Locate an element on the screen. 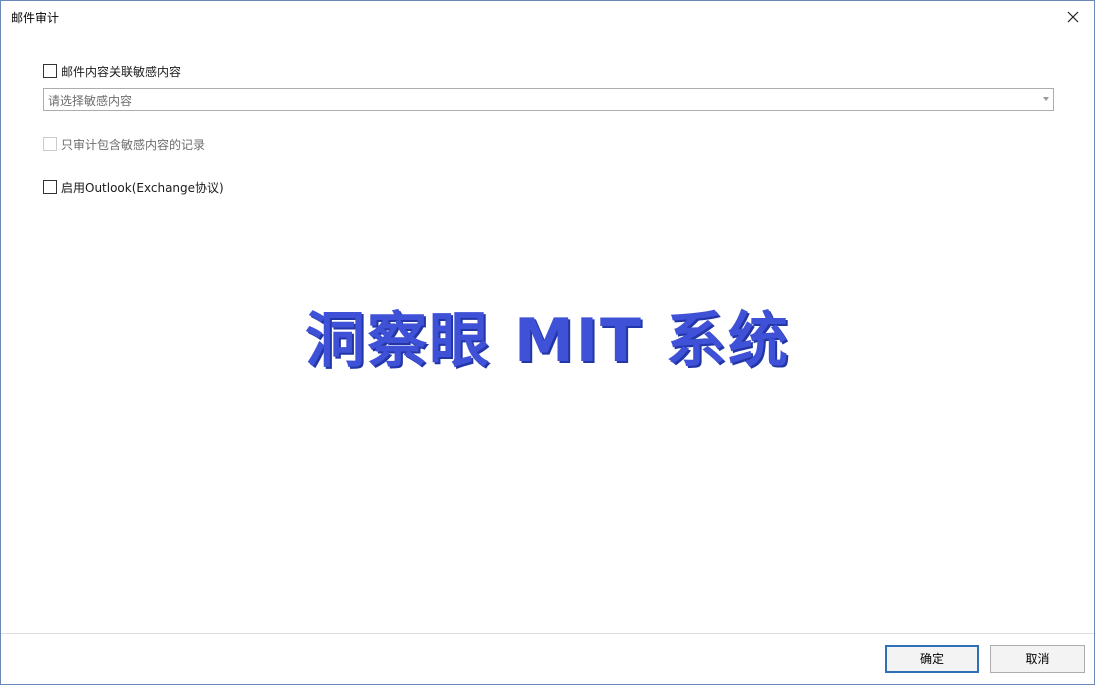  link-sensitive-checkbox is located at coordinates (50, 71).